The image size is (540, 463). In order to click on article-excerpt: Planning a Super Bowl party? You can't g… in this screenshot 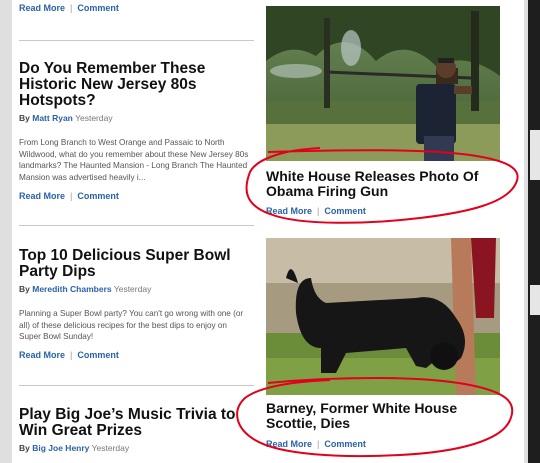, I will do `click(131, 325)`.